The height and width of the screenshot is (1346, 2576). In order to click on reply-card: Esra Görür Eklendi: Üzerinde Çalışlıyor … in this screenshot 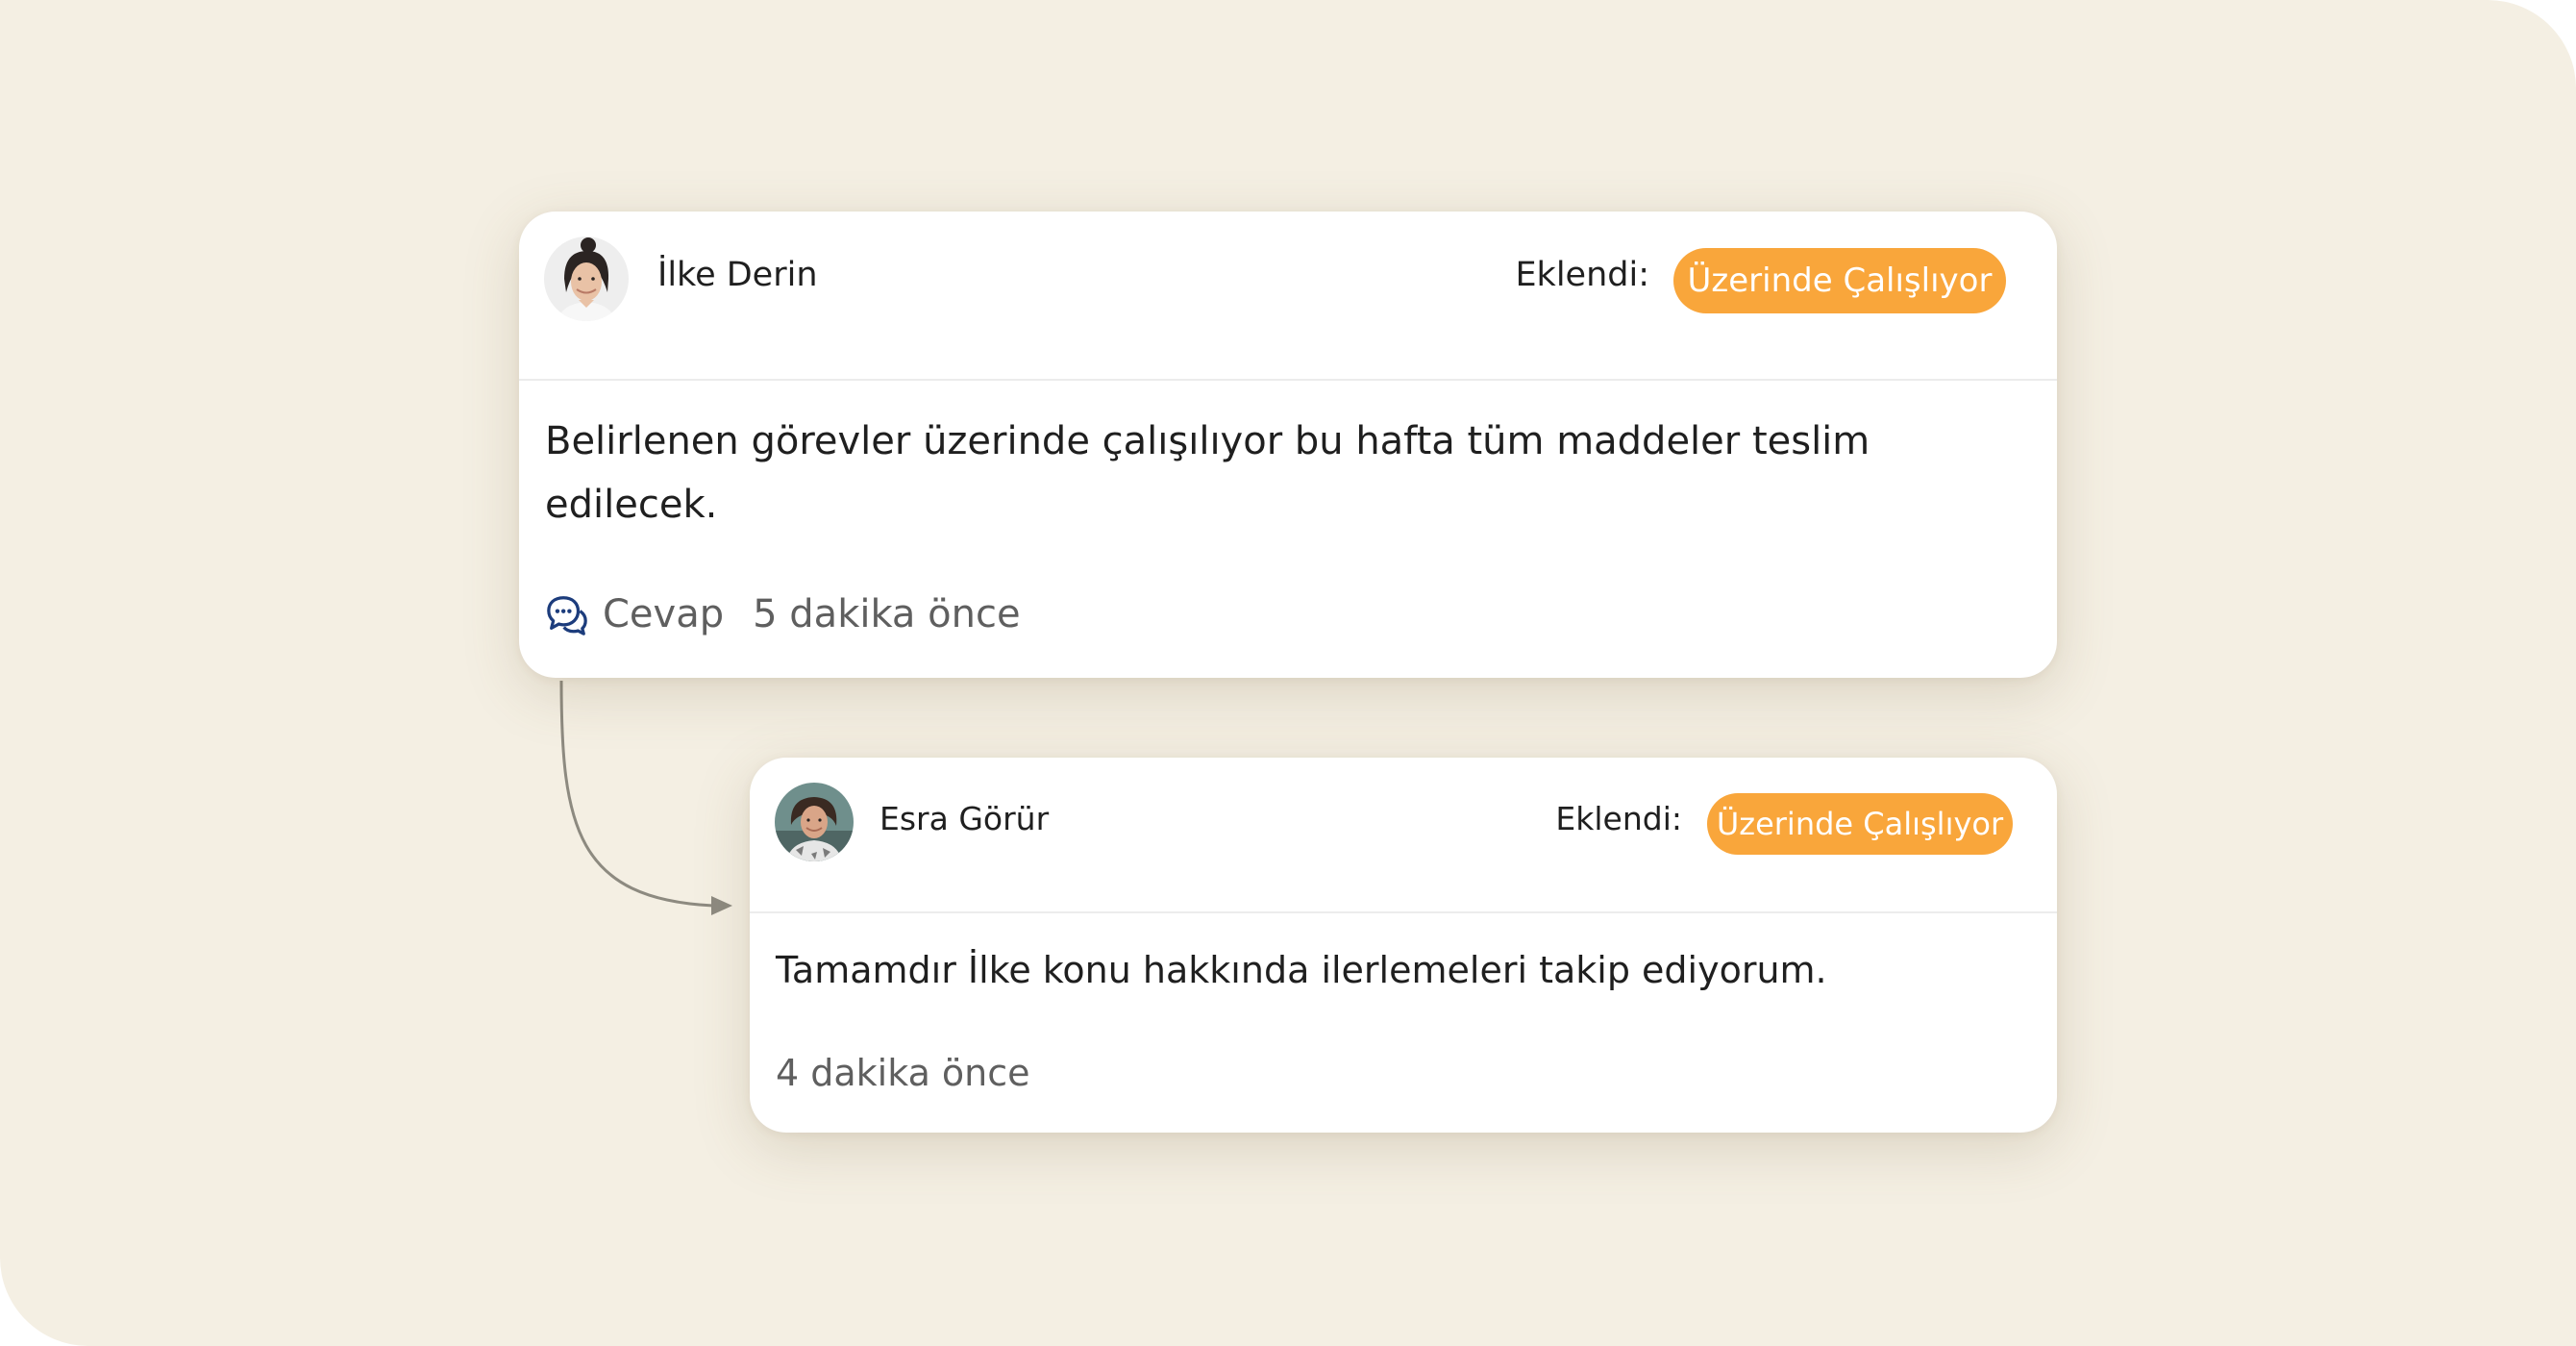, I will do `click(1404, 946)`.